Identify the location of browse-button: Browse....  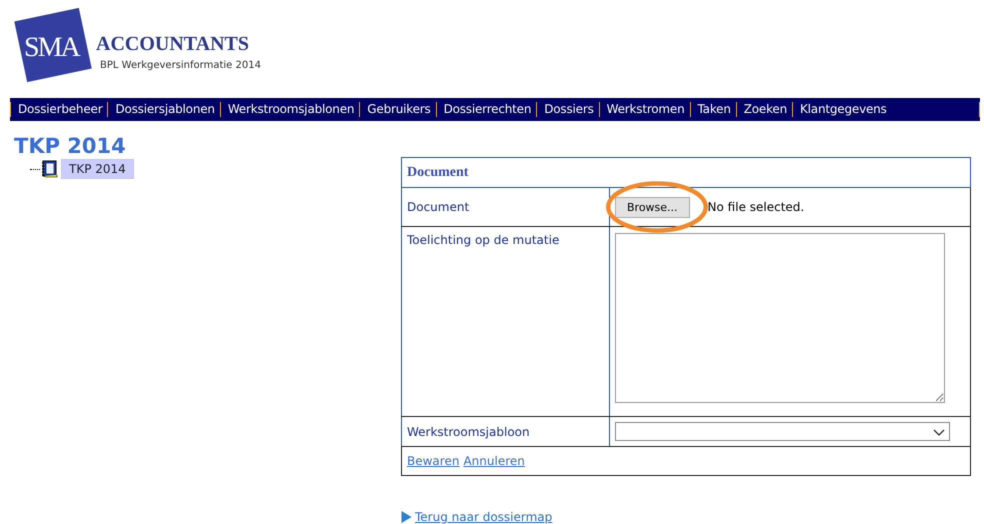
(652, 207).